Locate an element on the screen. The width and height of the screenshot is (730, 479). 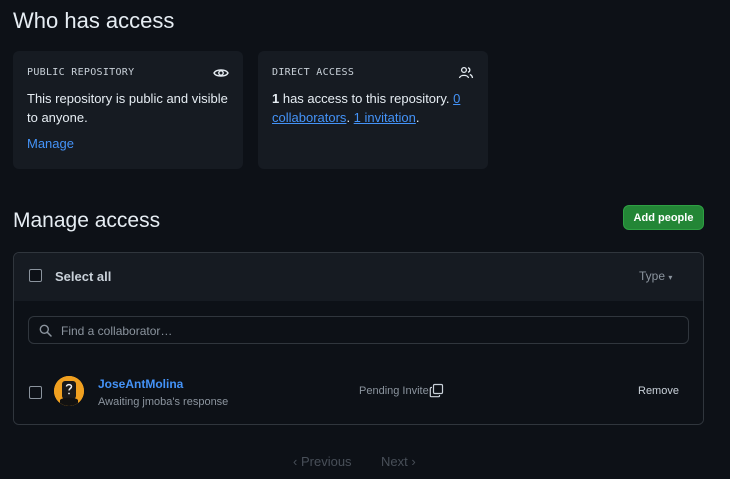
select-all-label: Select all is located at coordinates (83, 276).